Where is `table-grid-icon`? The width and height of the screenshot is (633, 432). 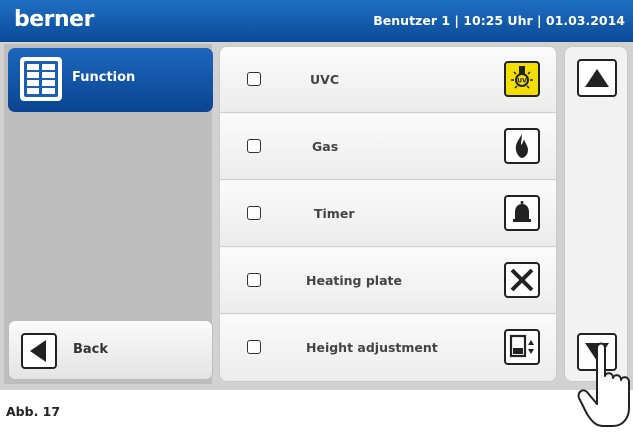 table-grid-icon is located at coordinates (41, 79).